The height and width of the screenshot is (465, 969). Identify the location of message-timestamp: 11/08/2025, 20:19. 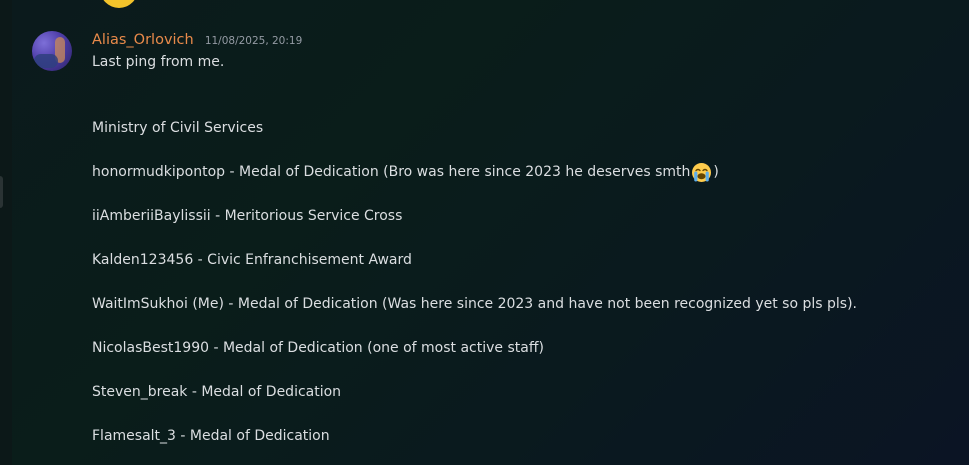
(253, 41).